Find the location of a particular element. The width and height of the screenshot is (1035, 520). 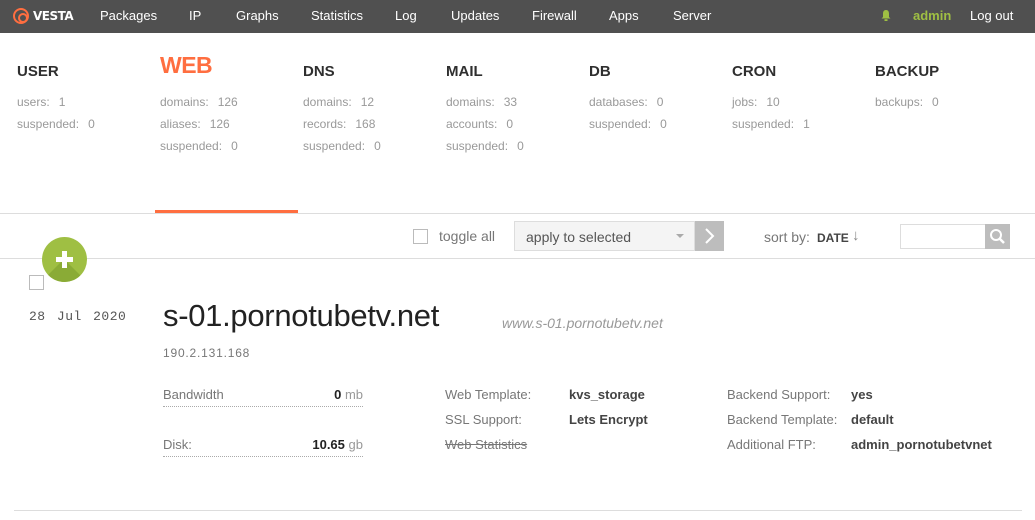

stats-user: USER users: 1 suspended: 0 is located at coordinates (56, 99).